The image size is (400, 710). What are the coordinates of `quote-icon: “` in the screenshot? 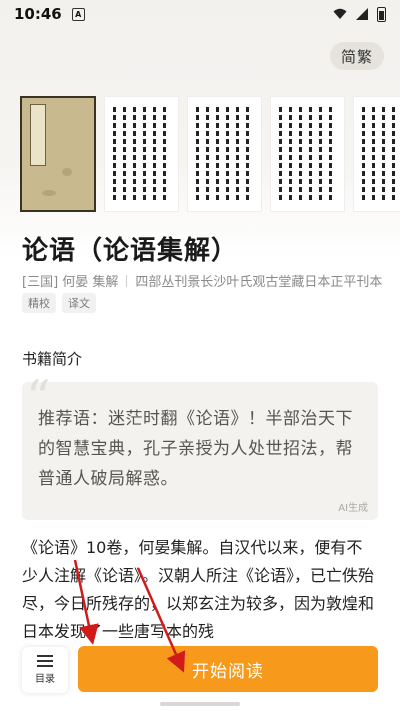 It's located at (38, 398).